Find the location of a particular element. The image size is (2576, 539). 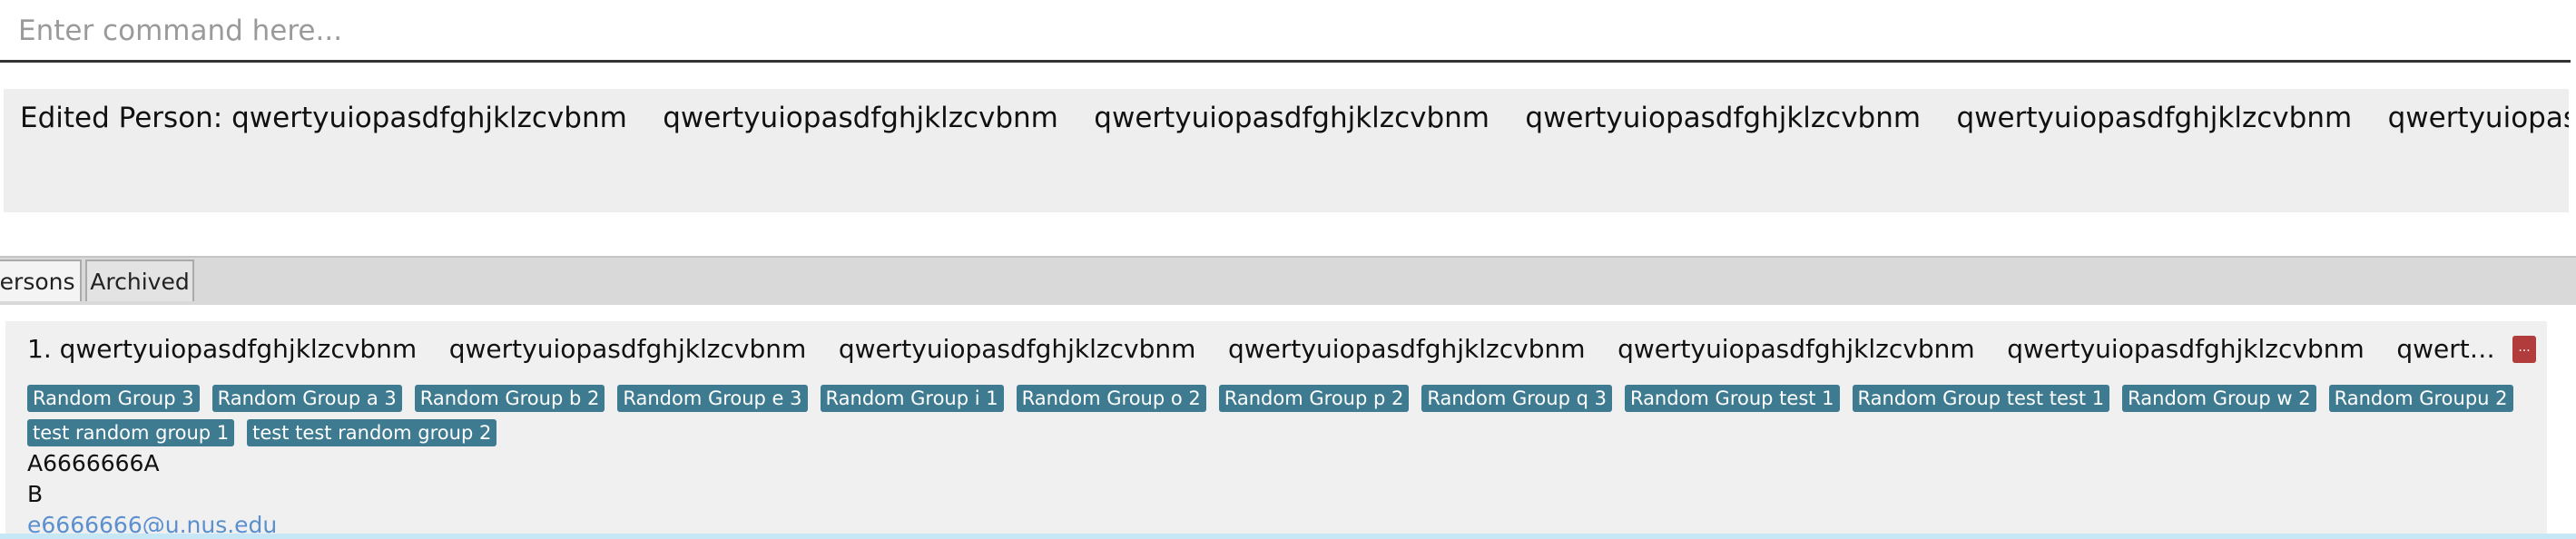

tag: Random Group b 2 is located at coordinates (509, 398).